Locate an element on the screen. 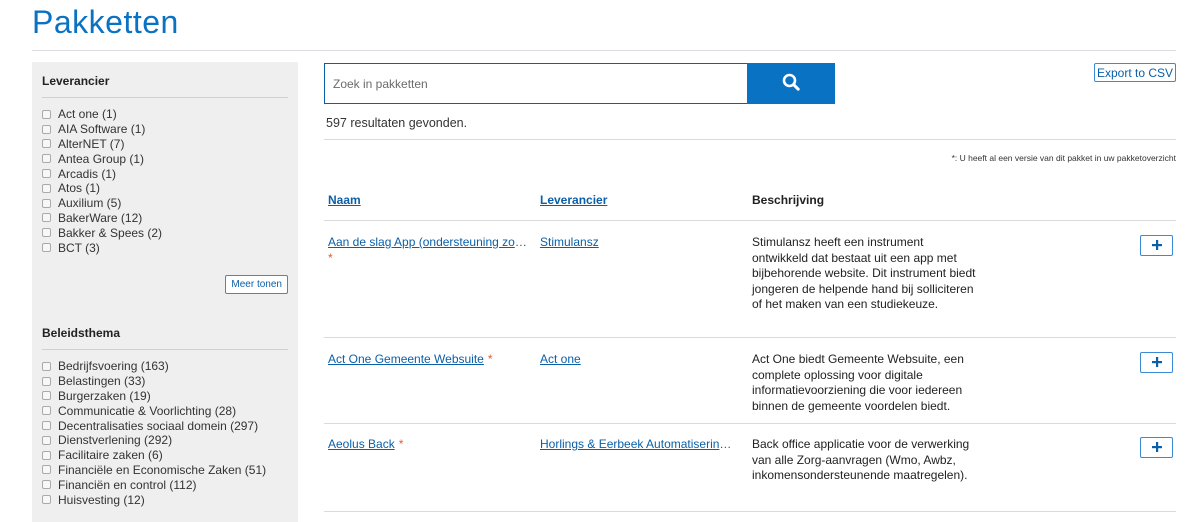 The width and height of the screenshot is (1200, 522). facet-option: AIA Software (1) is located at coordinates (165, 129).